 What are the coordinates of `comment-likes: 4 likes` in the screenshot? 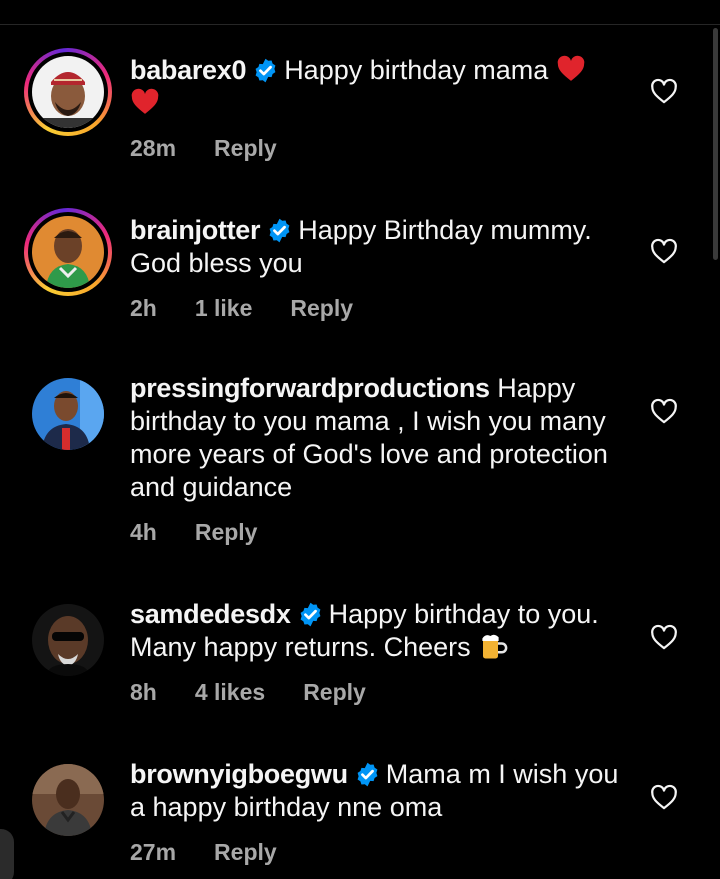 It's located at (230, 692).